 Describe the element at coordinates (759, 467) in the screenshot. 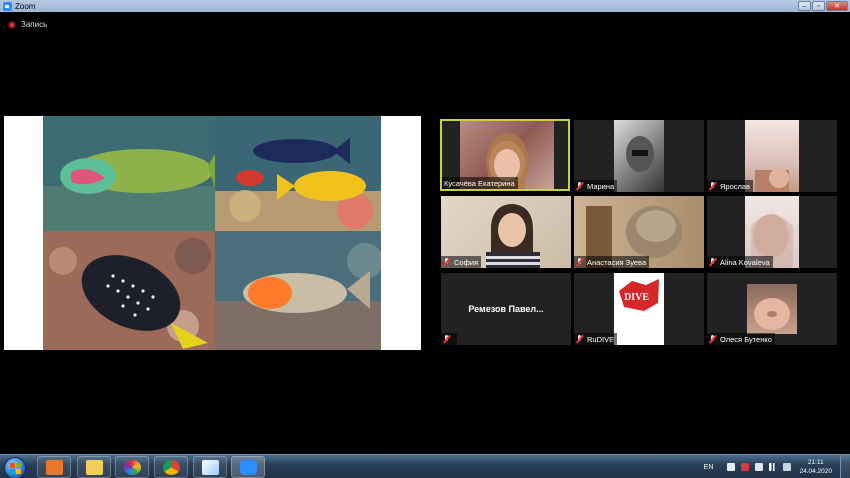

I see `battery-icon` at that location.